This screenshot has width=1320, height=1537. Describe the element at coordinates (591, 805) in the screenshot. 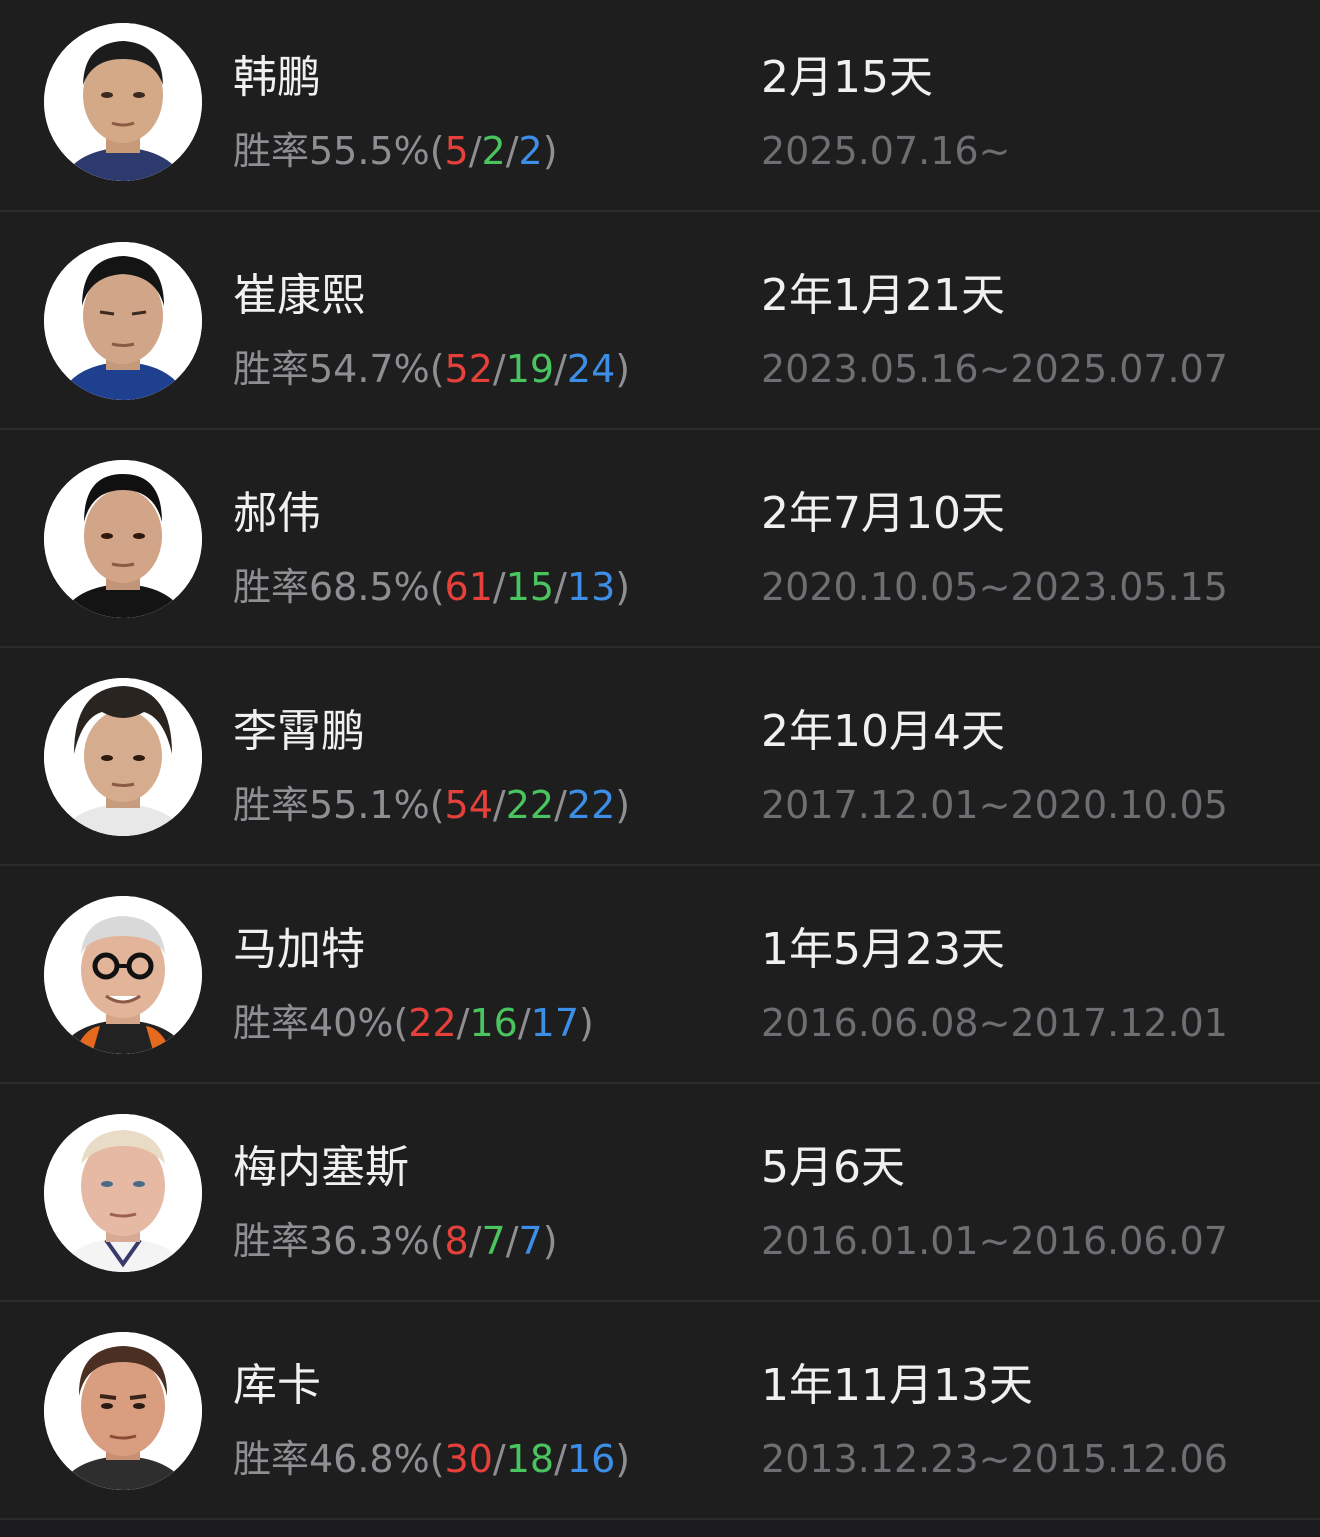

I see `losses-count: 22` at that location.